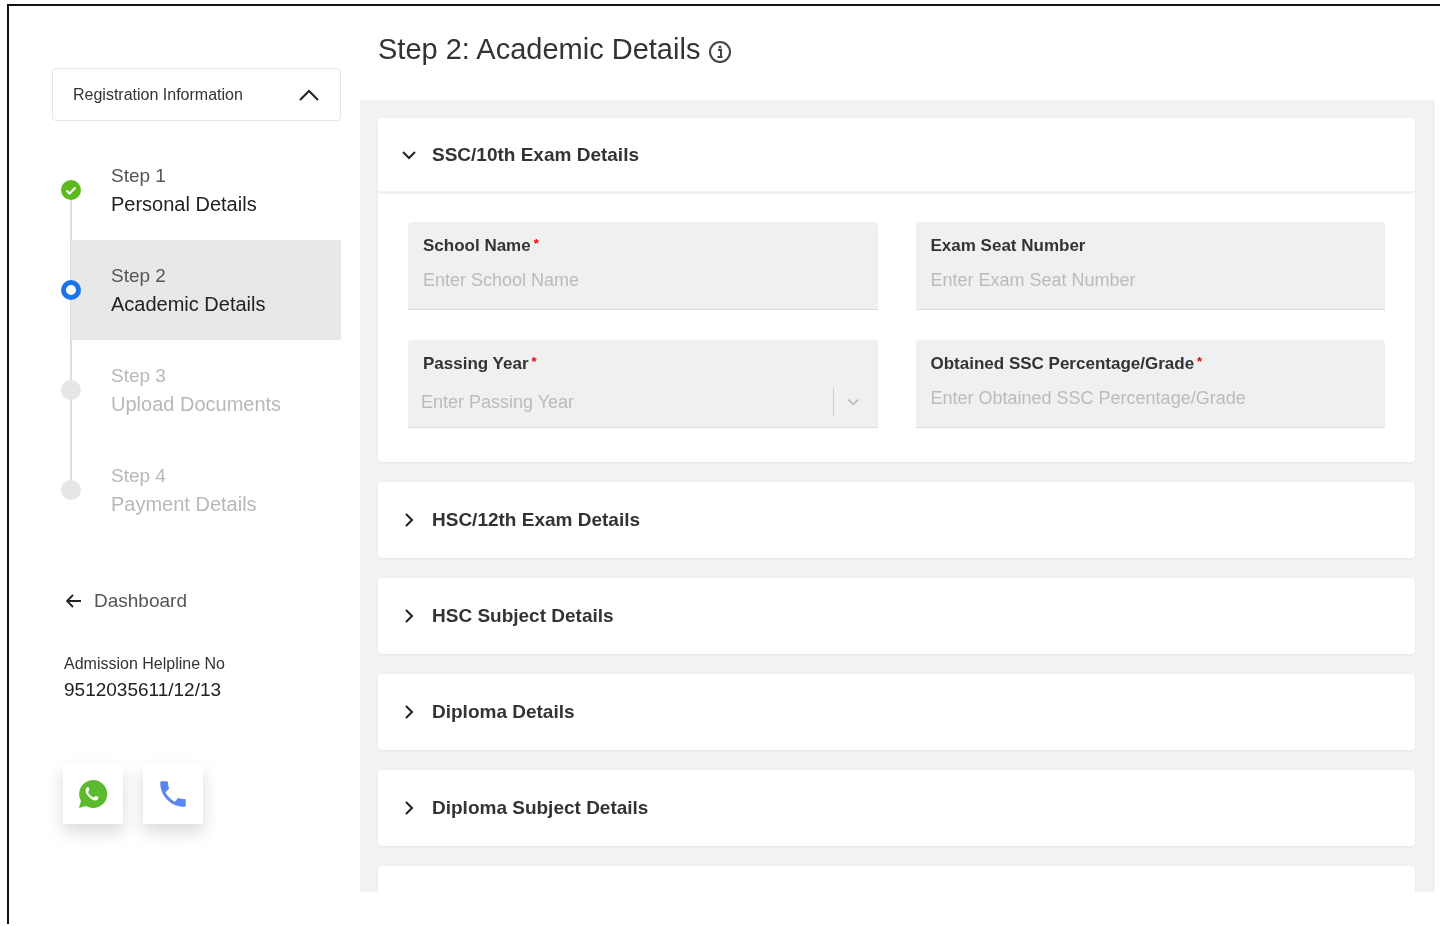 Image resolution: width=1440 pixels, height=926 pixels. Describe the element at coordinates (201, 290) in the screenshot. I see `step-item: Step 2 Academic Details` at that location.